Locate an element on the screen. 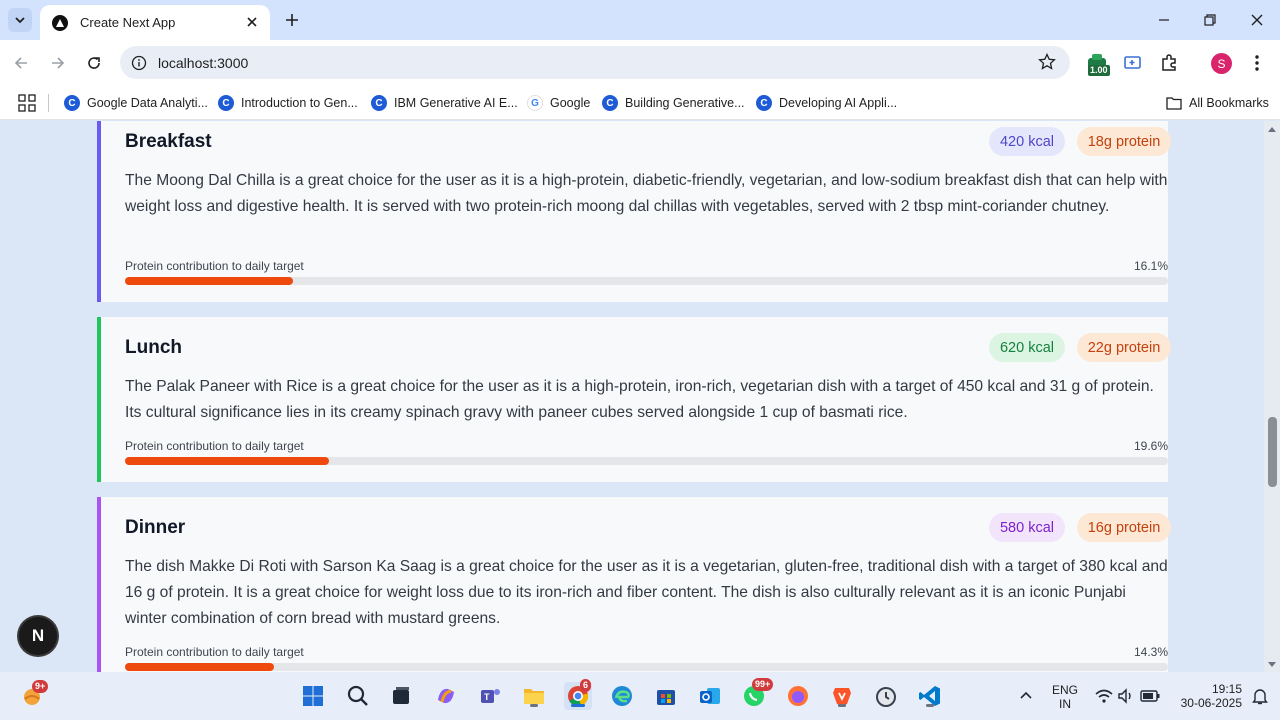  restore-icon is located at coordinates (1210, 20).